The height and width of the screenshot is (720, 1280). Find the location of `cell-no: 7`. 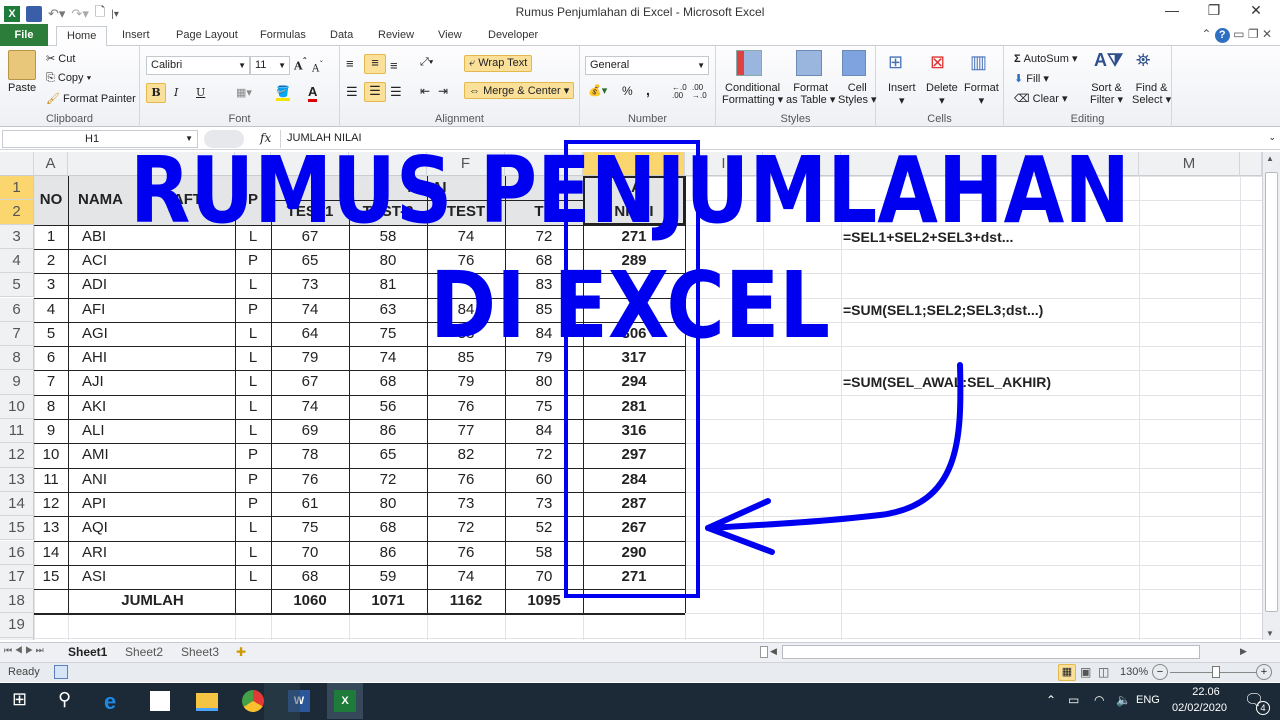

cell-no: 7 is located at coordinates (51, 382).